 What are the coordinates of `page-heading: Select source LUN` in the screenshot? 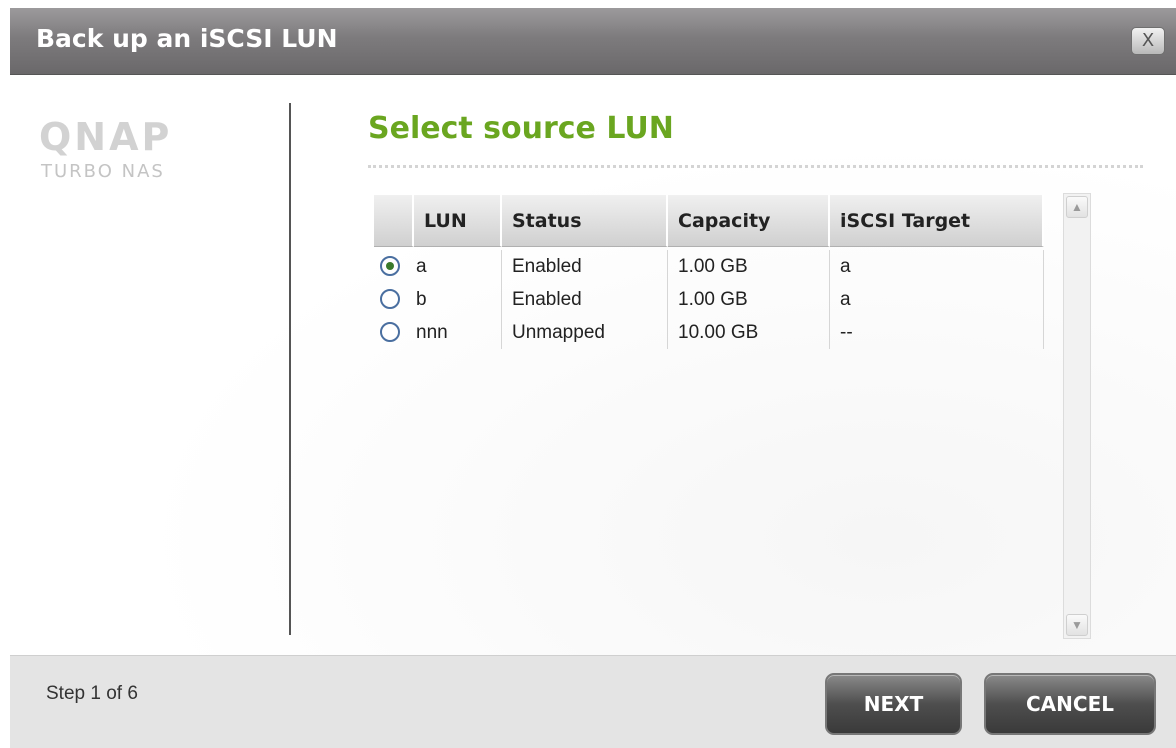 It's located at (521, 128).